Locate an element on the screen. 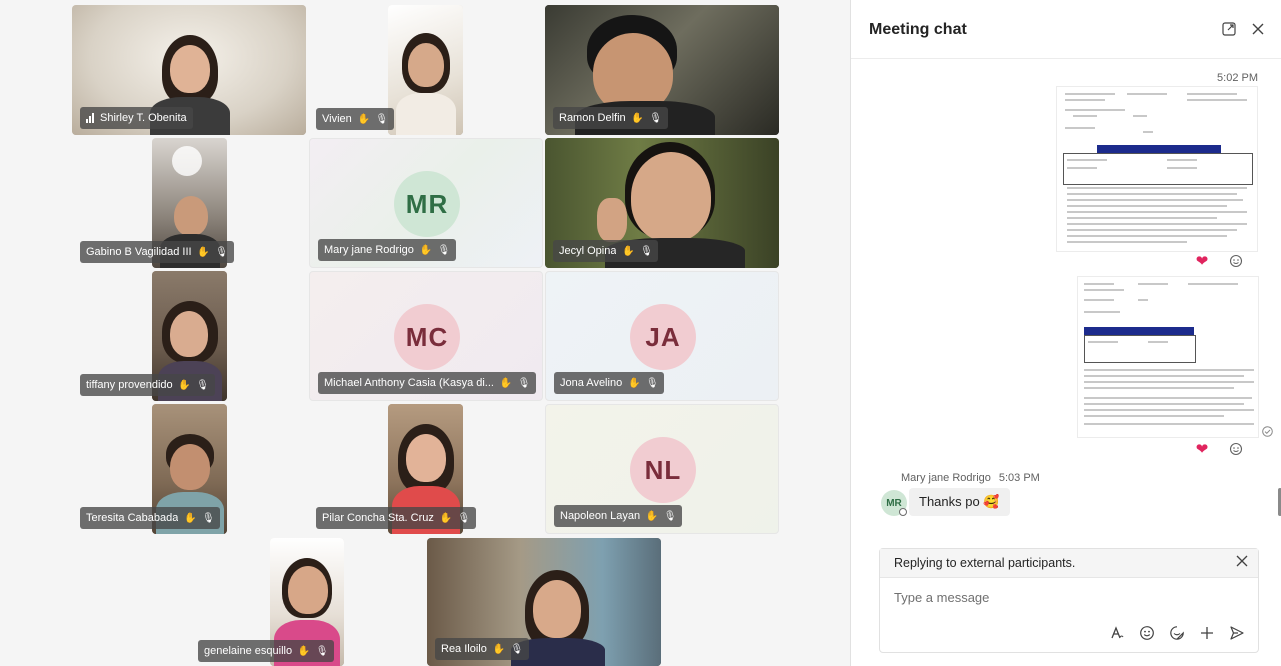  participant-name: genelaine esquillo is located at coordinates (248, 651).